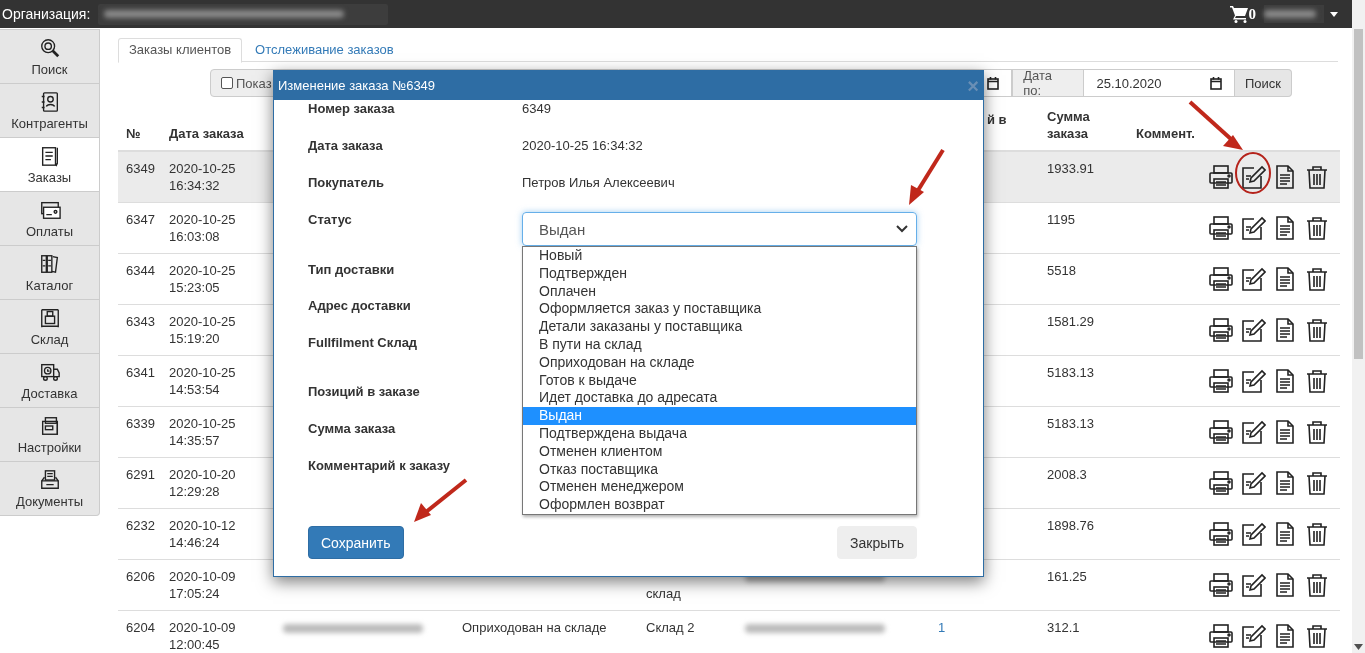 This screenshot has height=653, width=1365. Describe the element at coordinates (133, 134) in the screenshot. I see `column-header: №` at that location.